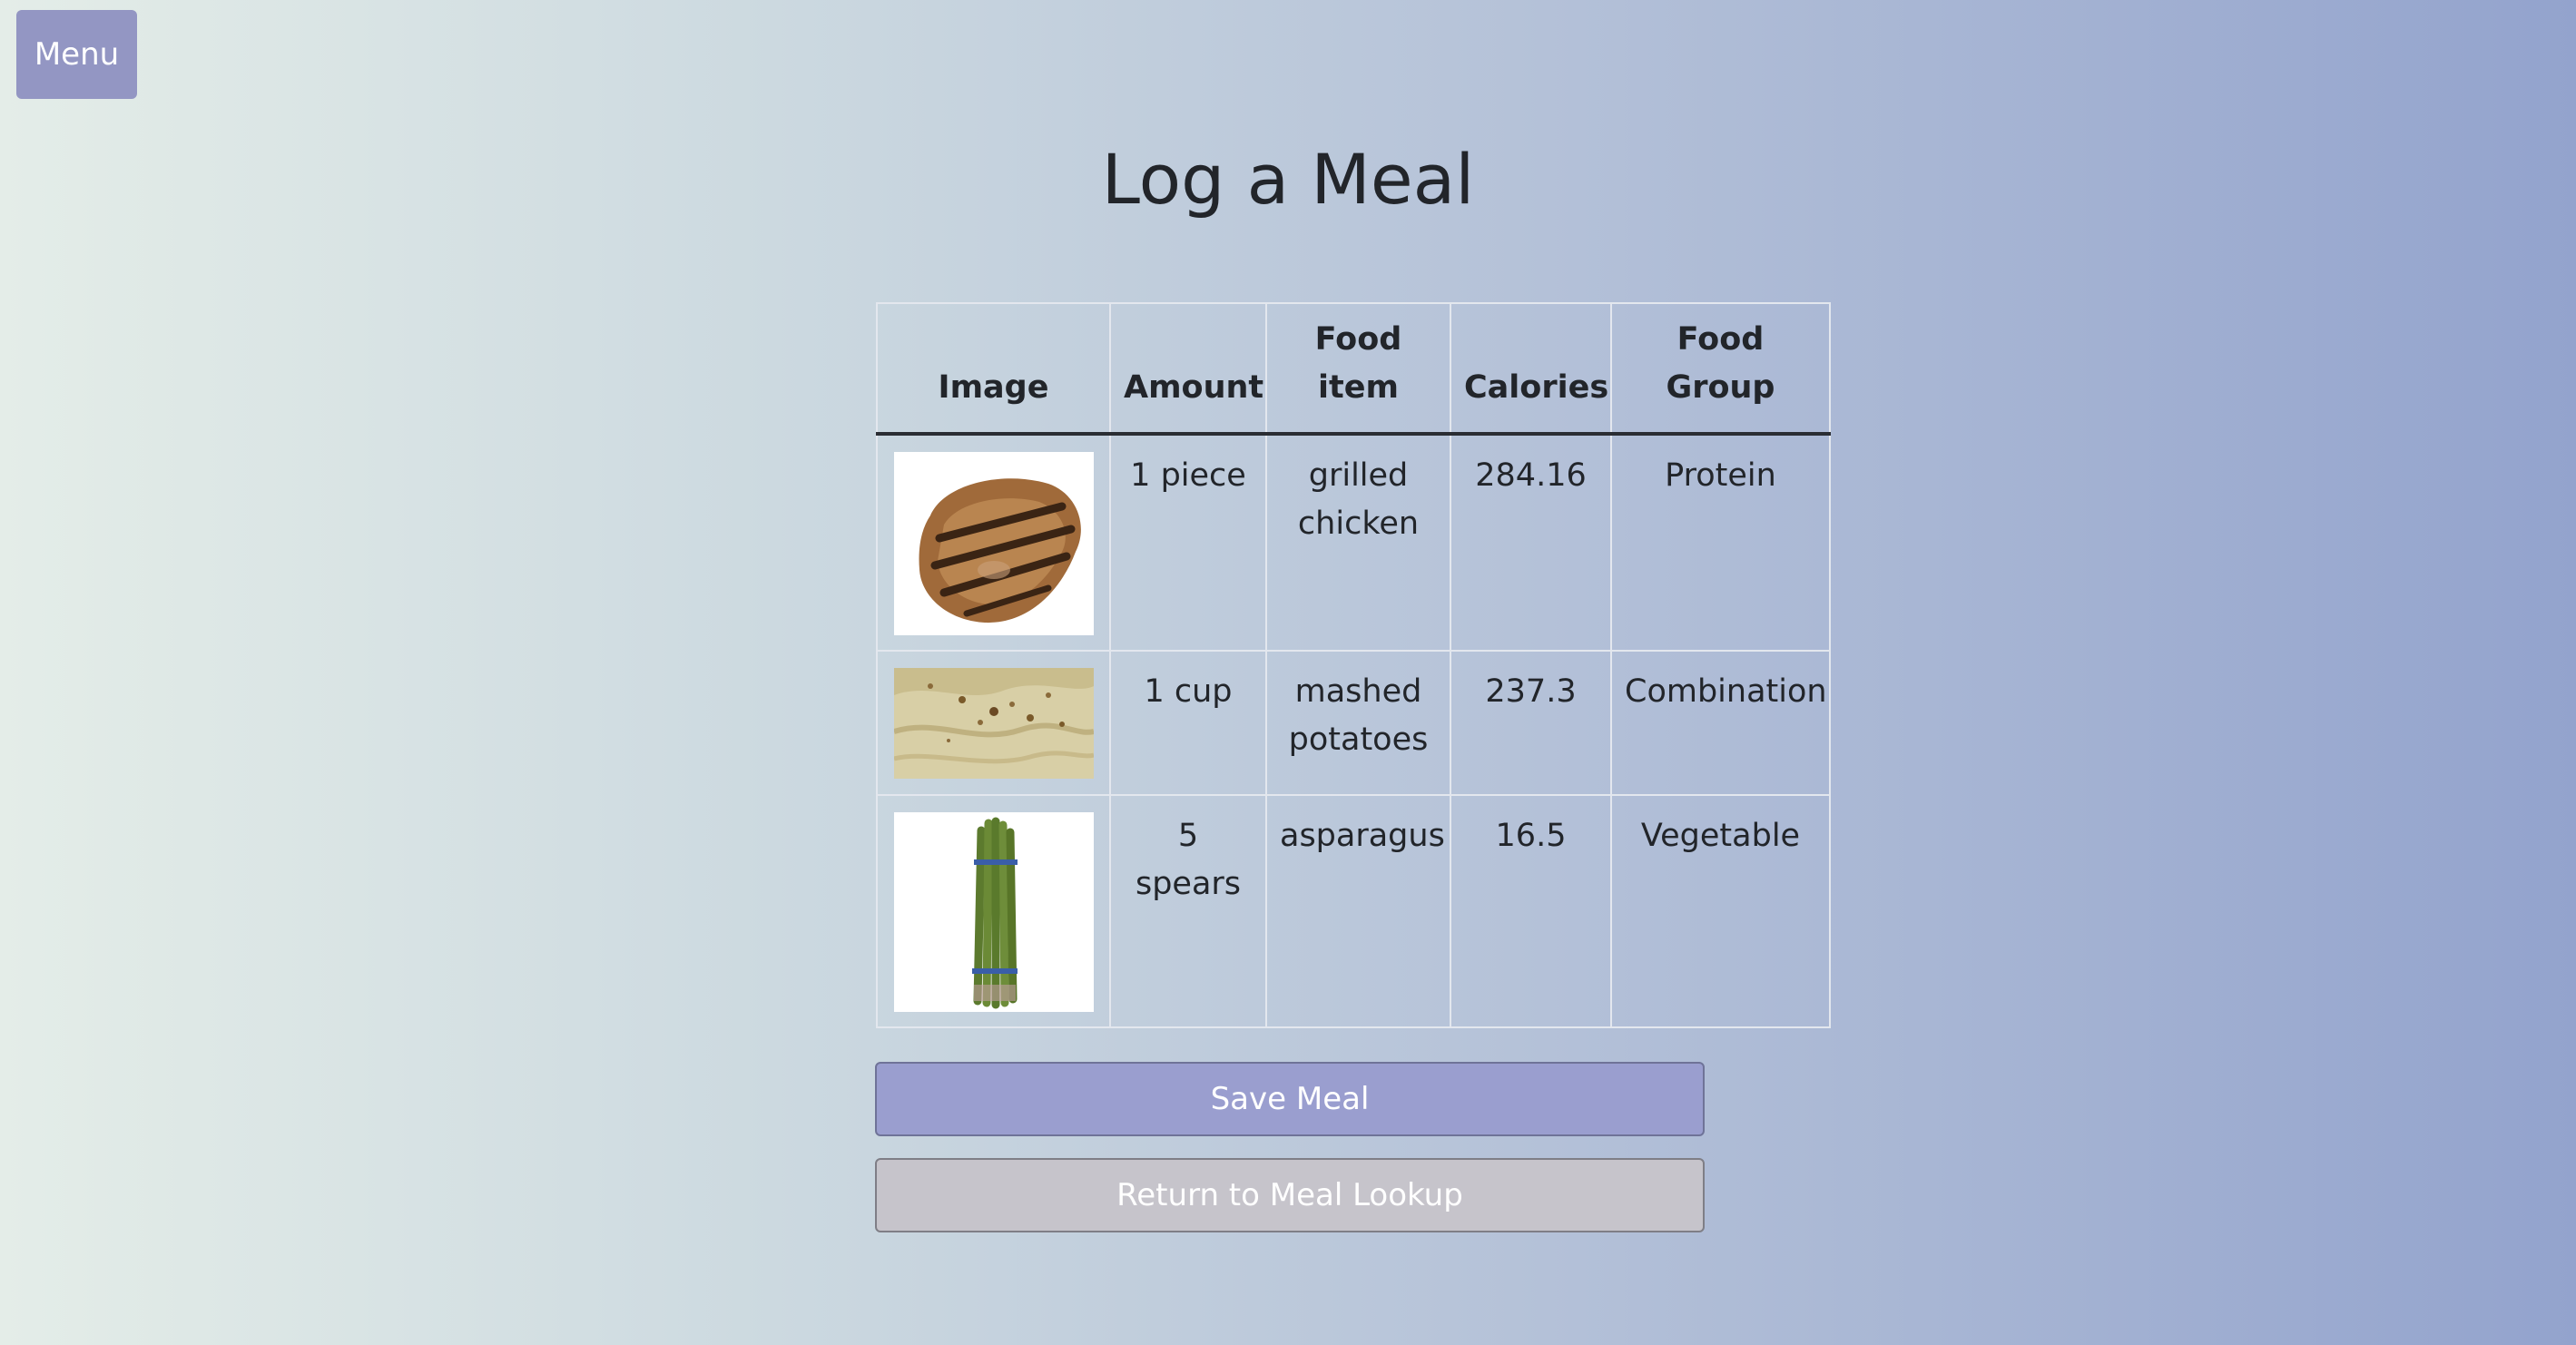 The image size is (2576, 1345). Describe the element at coordinates (1720, 911) in the screenshot. I see `food-group-cell: Vegetable` at that location.